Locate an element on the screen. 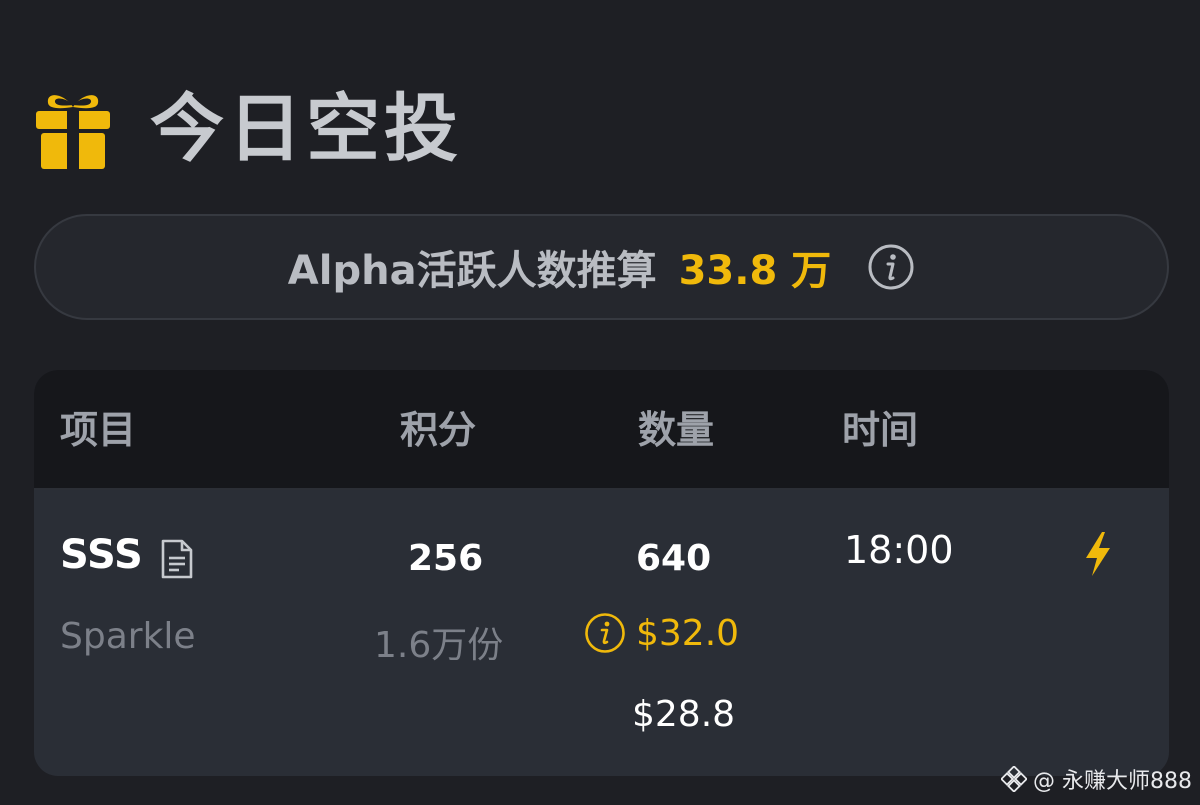 This screenshot has width=1200, height=805. binance-logo-icon is located at coordinates (1014, 779).